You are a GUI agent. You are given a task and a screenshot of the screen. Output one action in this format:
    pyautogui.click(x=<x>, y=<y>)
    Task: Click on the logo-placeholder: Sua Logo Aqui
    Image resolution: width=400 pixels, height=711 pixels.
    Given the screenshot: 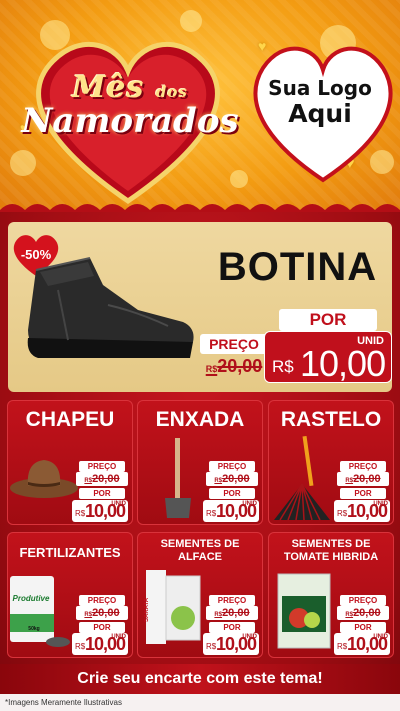 What is the action you would take?
    pyautogui.click(x=320, y=101)
    